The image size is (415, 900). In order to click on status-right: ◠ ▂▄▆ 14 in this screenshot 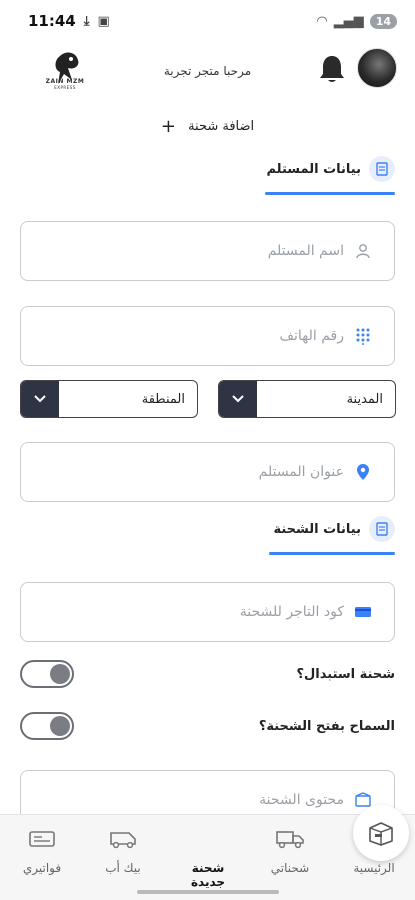, I will do `click(356, 21)`.